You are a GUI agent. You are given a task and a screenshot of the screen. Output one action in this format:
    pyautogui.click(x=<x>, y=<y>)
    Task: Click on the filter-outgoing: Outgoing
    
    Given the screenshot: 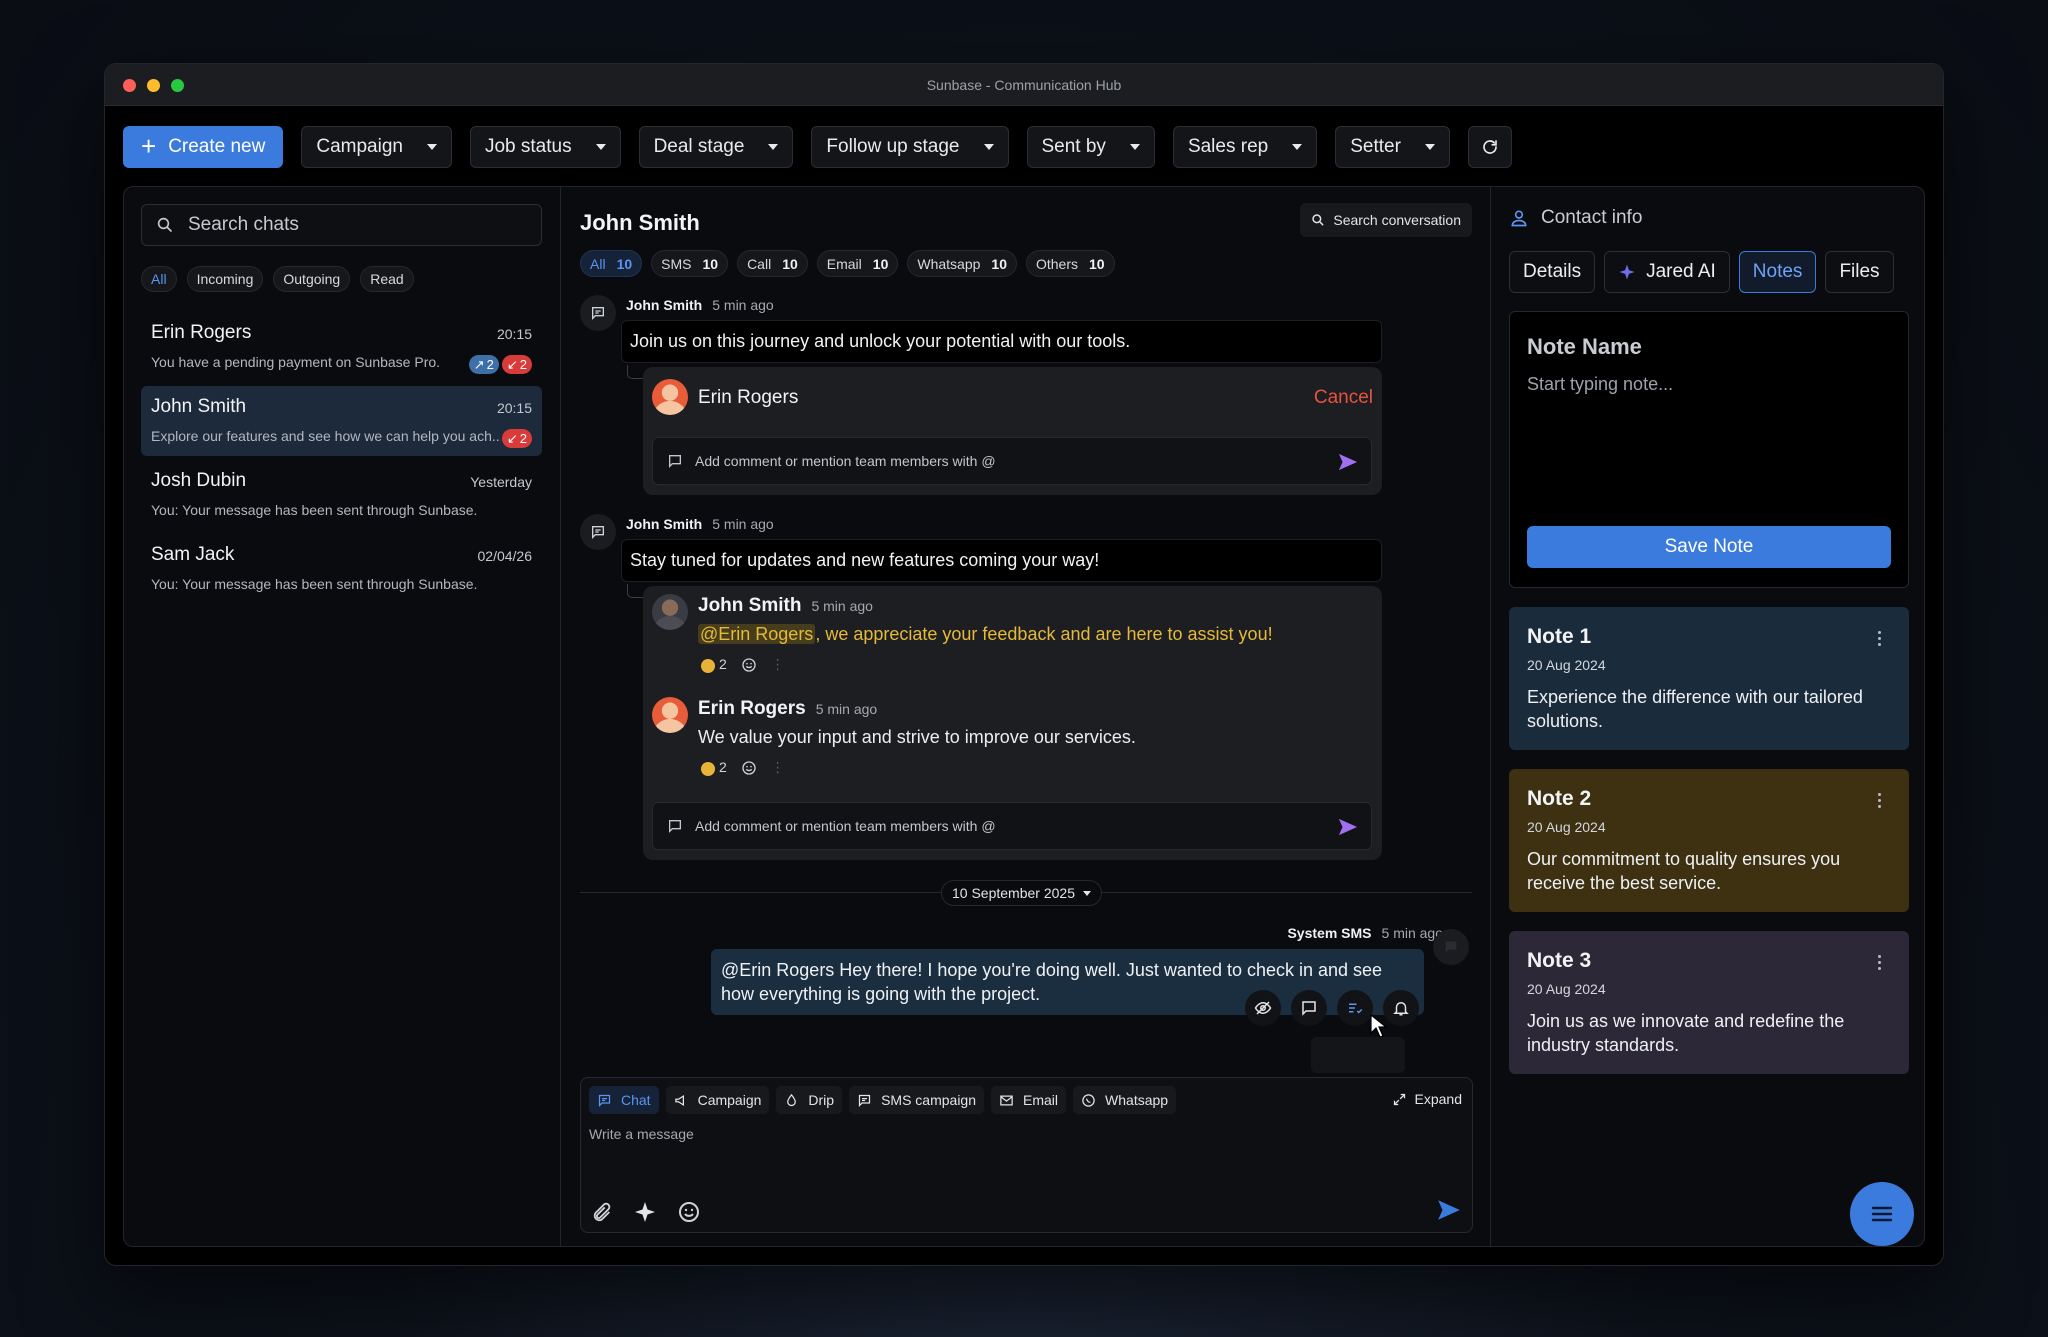 What is the action you would take?
    pyautogui.click(x=312, y=279)
    